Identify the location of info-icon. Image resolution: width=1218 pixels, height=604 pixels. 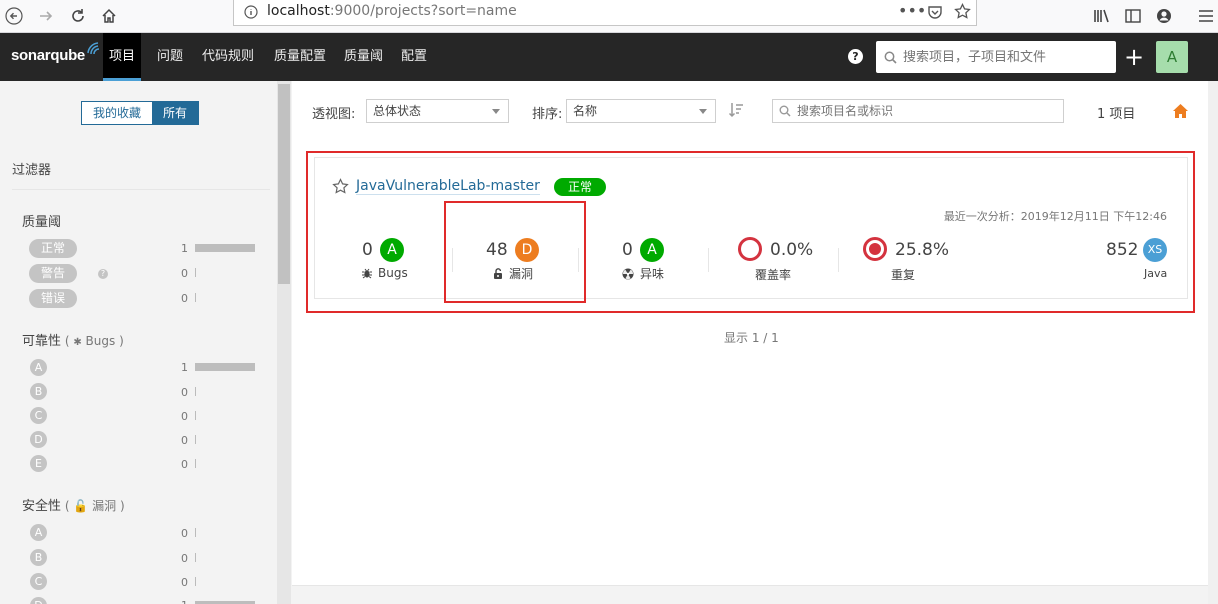
(251, 13).